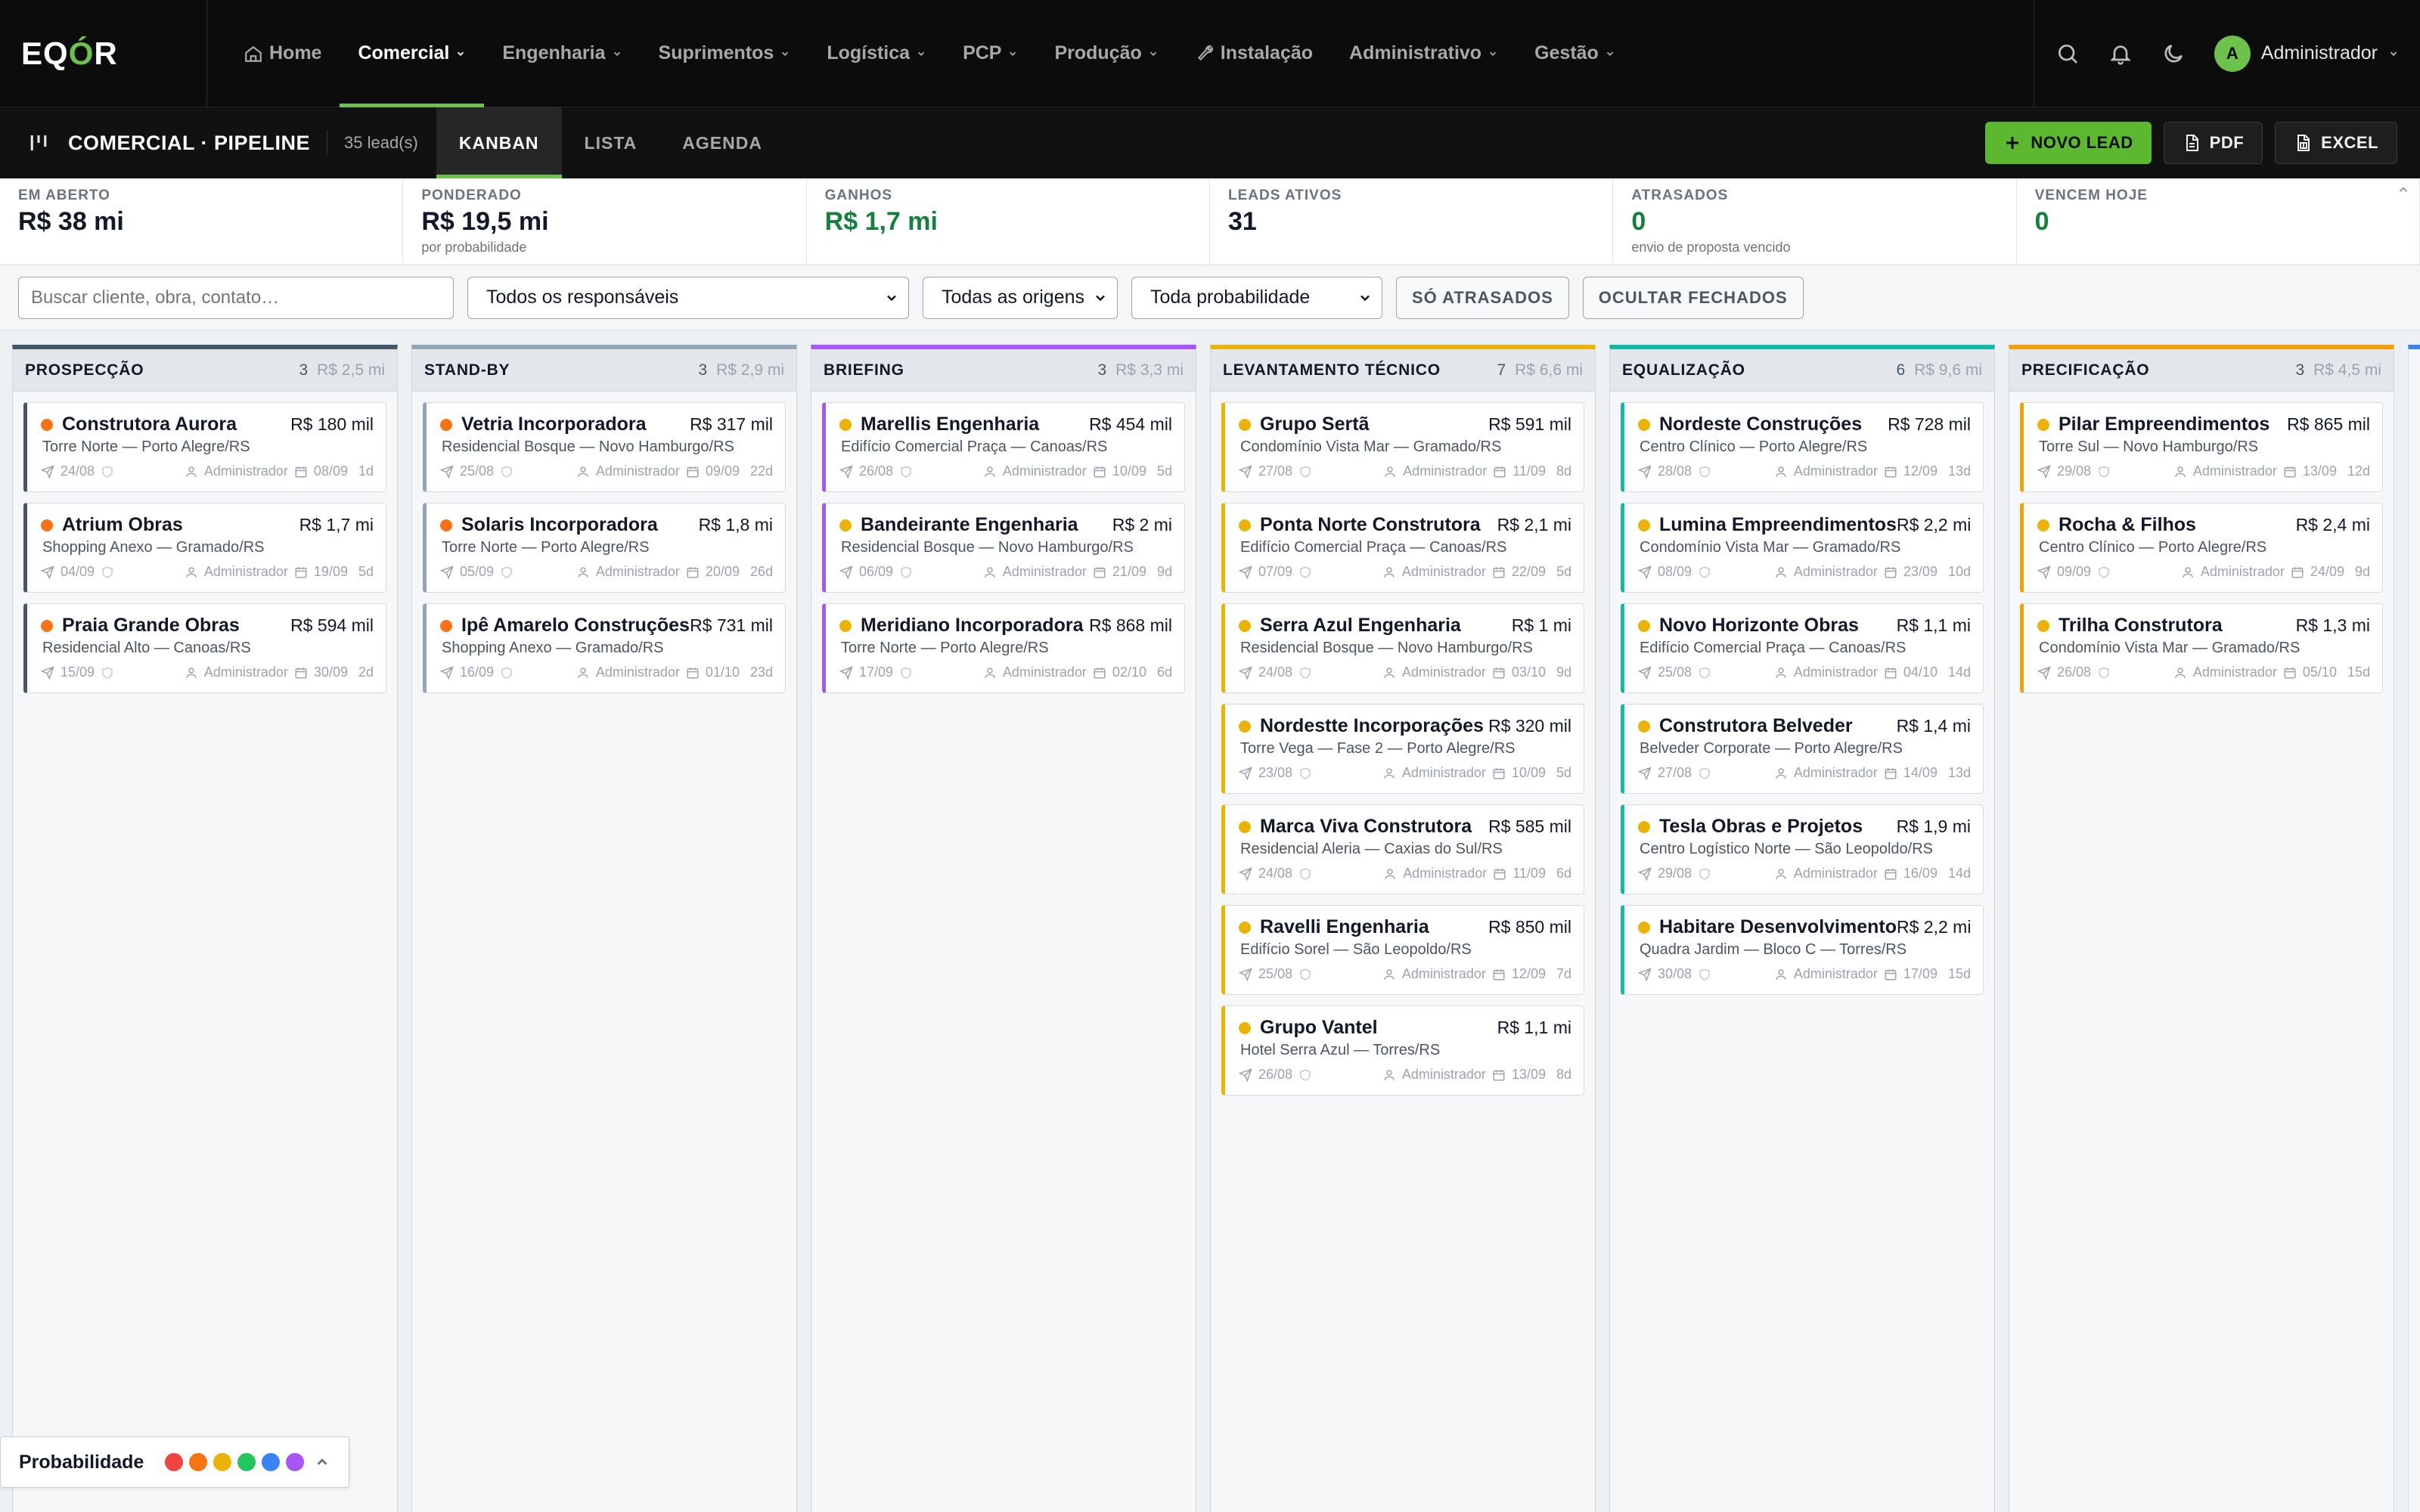  Describe the element at coordinates (562, 54) in the screenshot. I see `nav-item-engenharia: Engenharia` at that location.